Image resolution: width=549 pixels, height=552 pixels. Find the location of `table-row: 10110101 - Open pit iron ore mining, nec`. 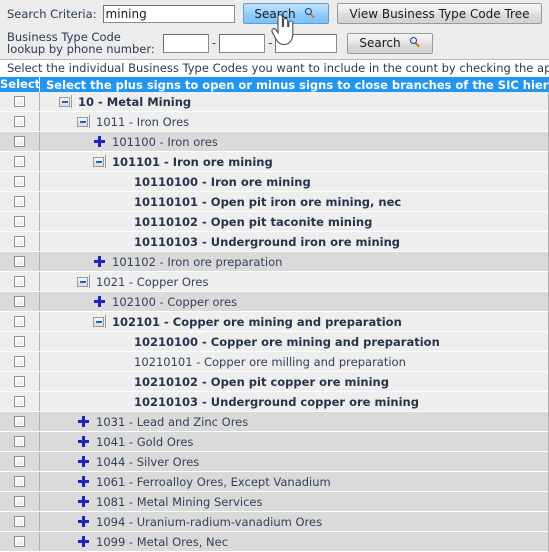

table-row: 10110101 - Open pit iron ore mining, nec is located at coordinates (274, 202).